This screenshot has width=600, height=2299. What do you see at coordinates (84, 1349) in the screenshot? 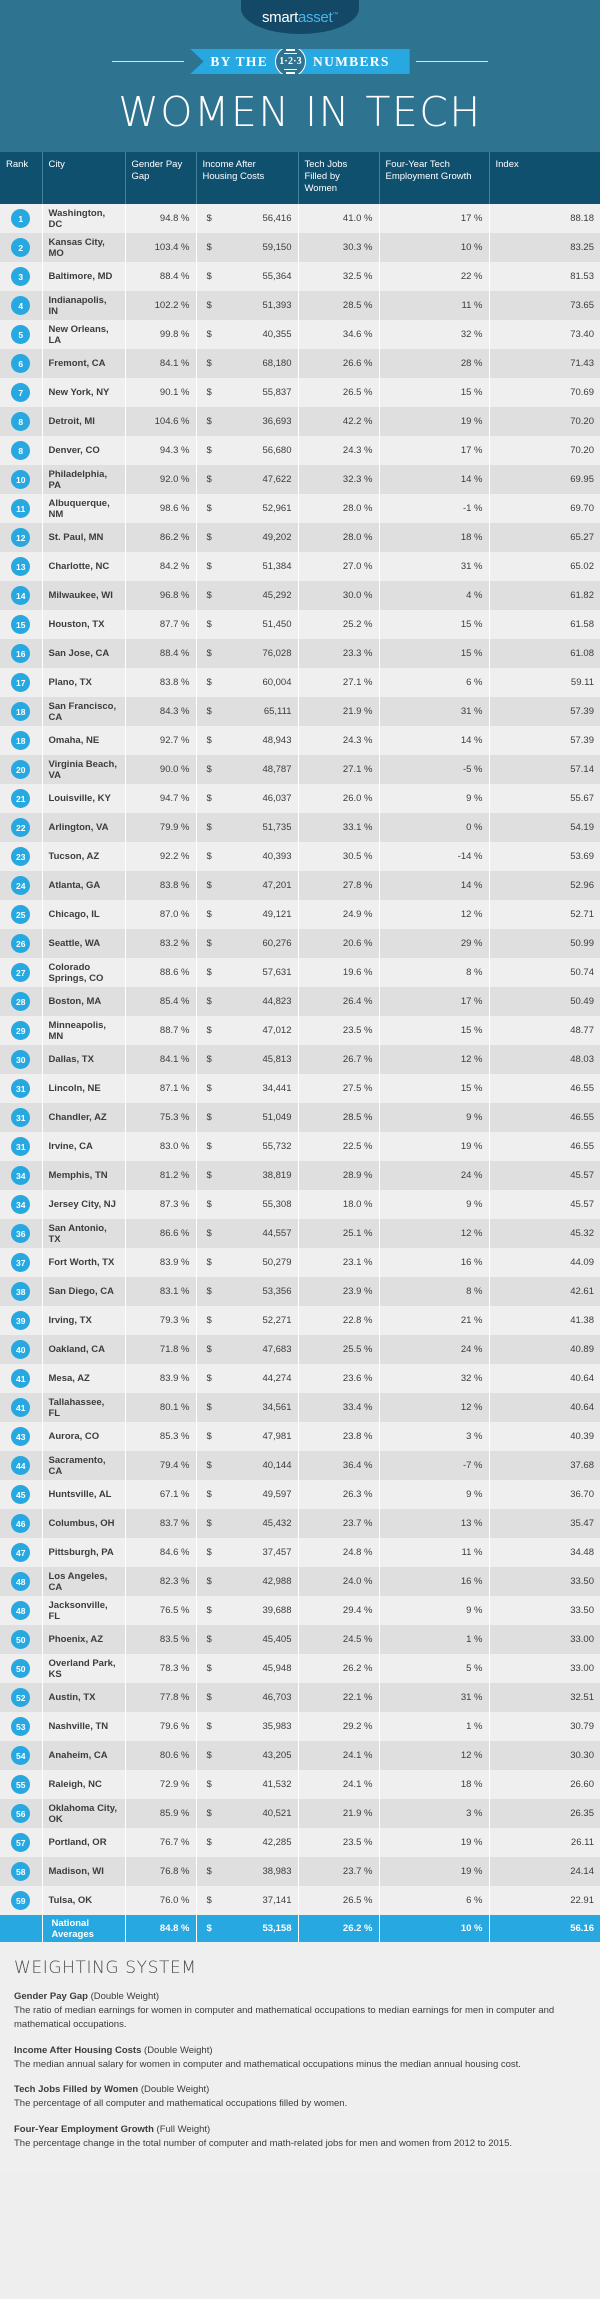
I see `city-name: Oakland, CA` at bounding box center [84, 1349].